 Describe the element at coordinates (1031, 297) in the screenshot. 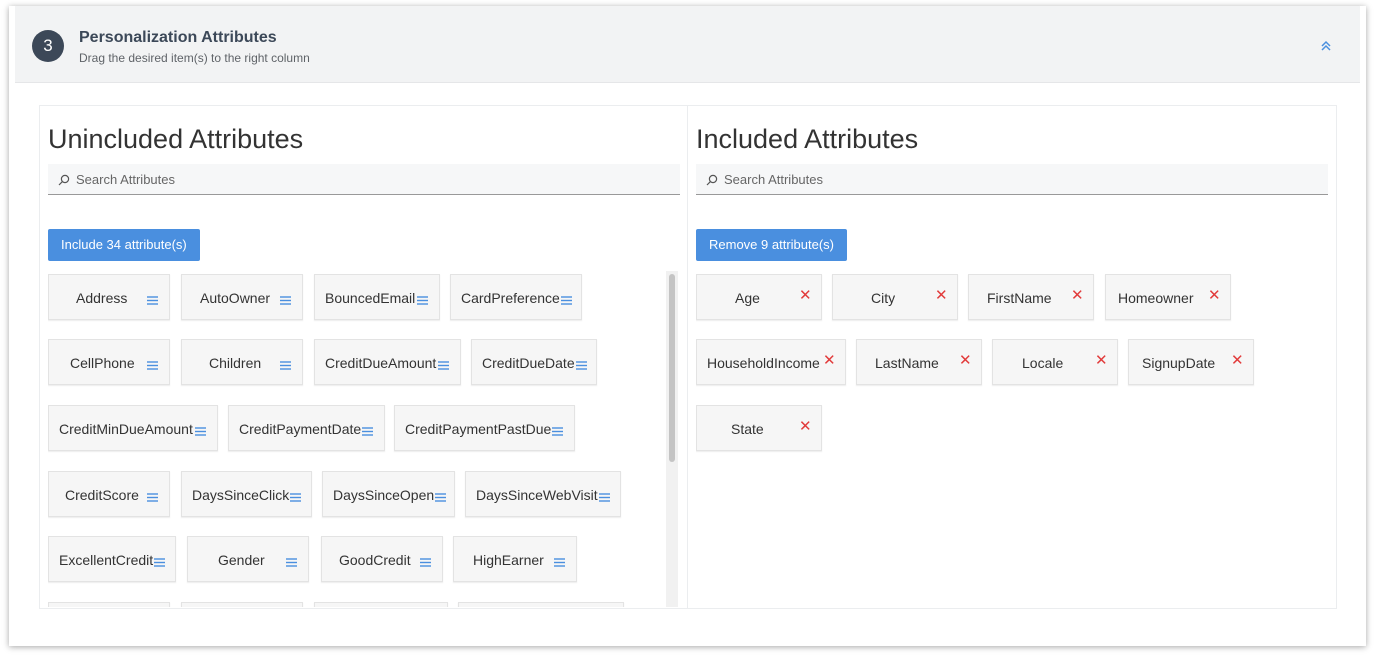

I see `included-attribute-chip: FirstName ✕` at that location.